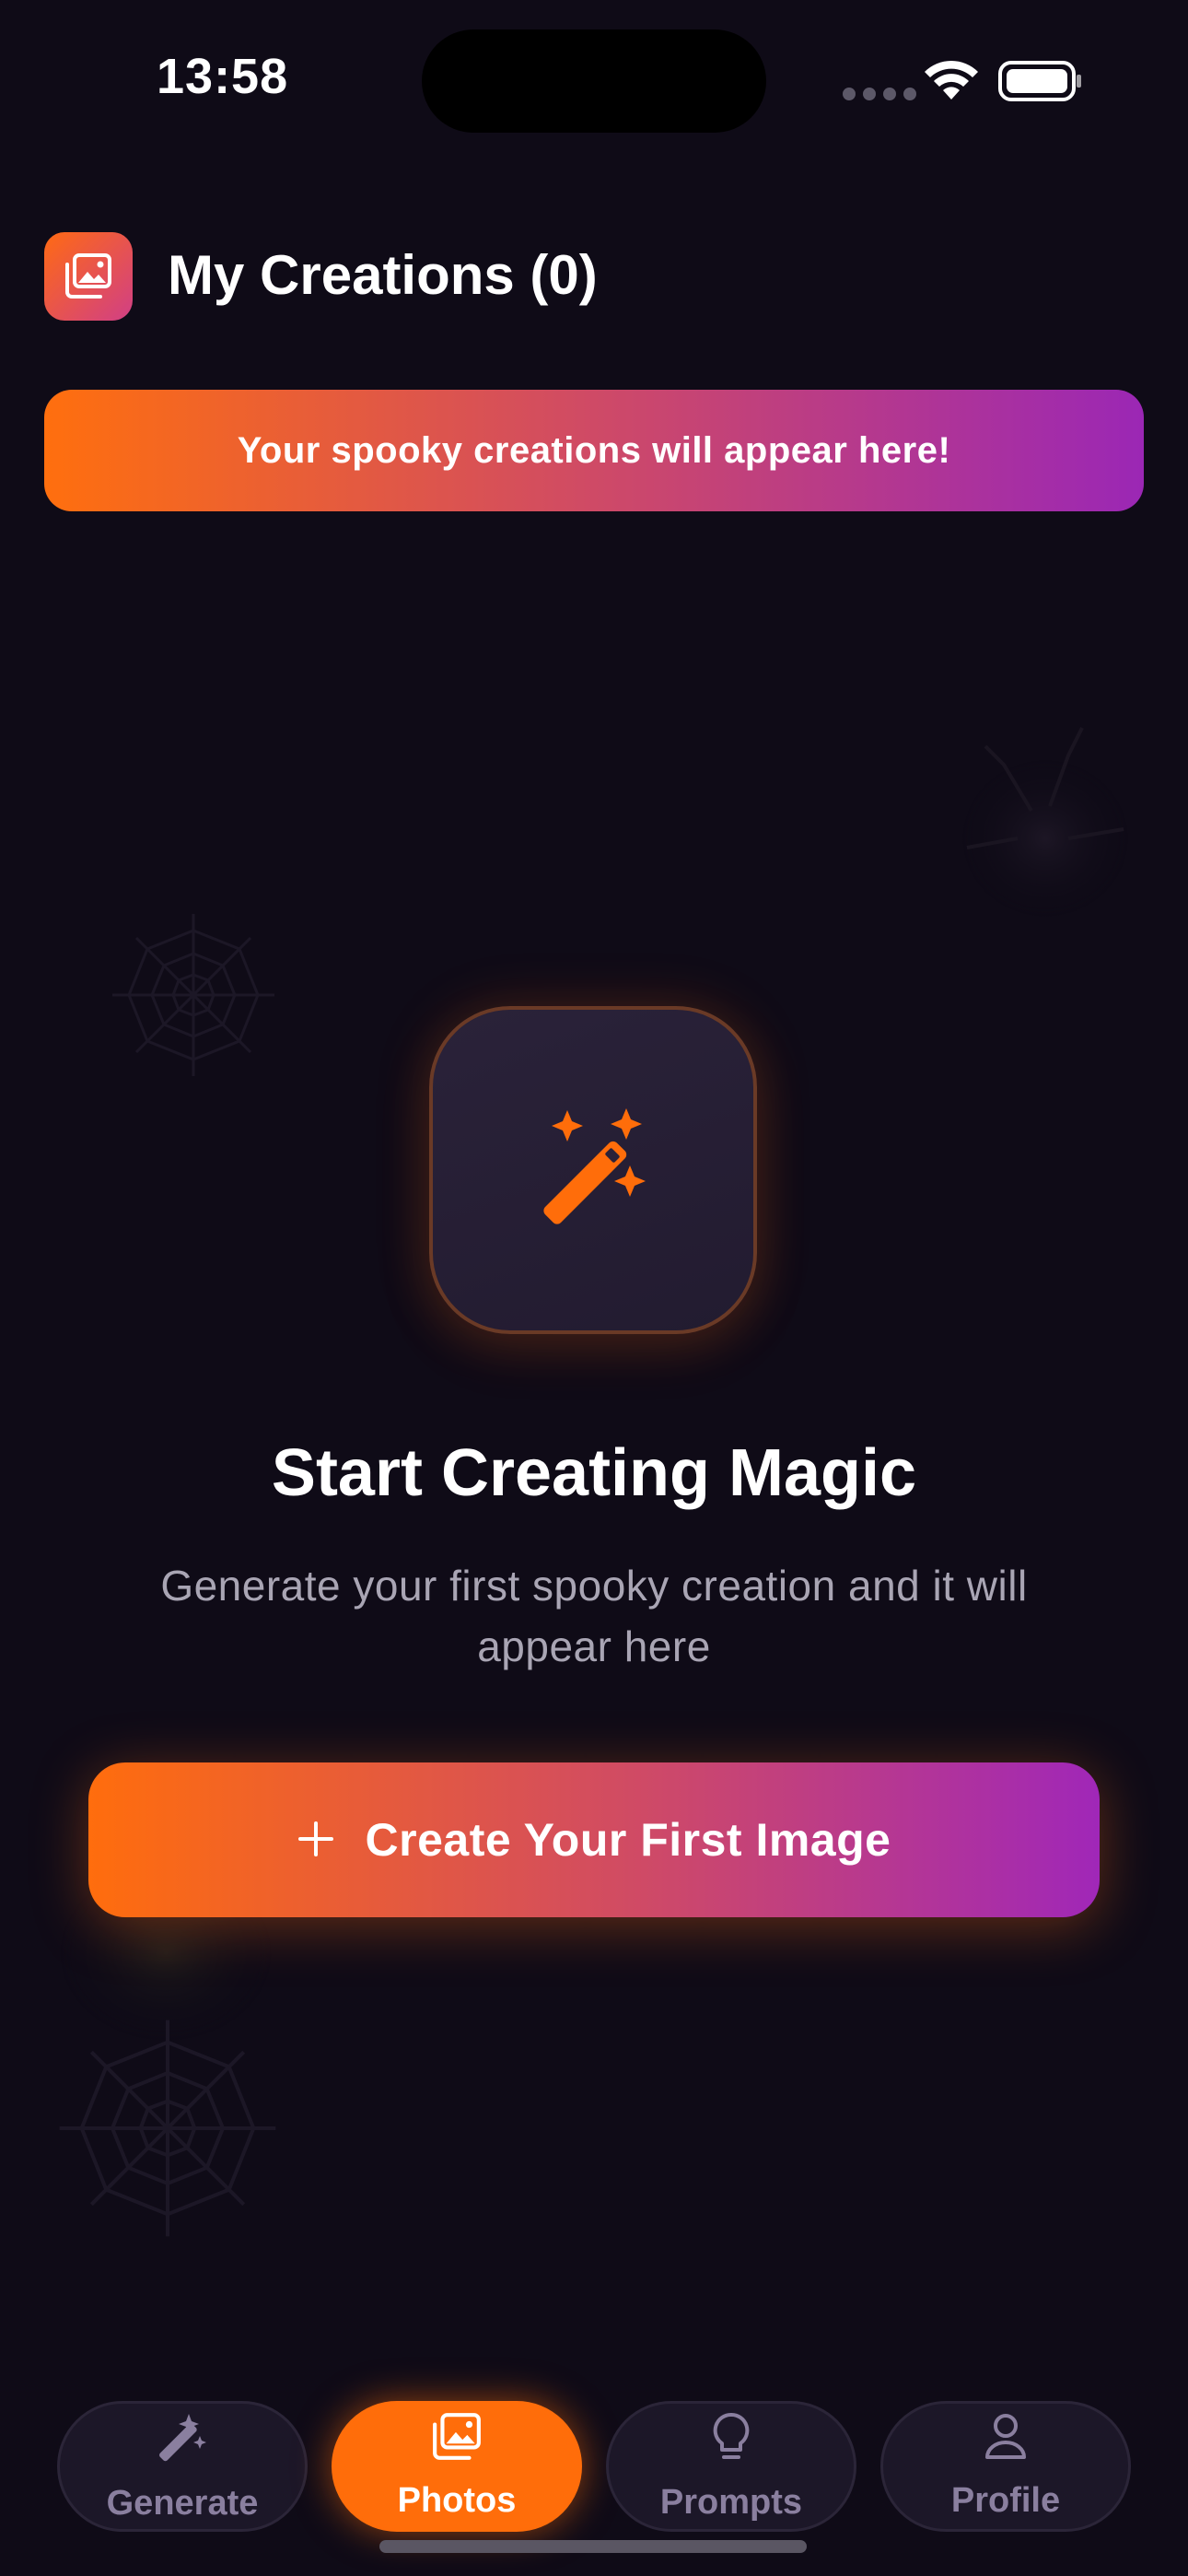 The image size is (1188, 2576). I want to click on home-indicator, so click(593, 2546).